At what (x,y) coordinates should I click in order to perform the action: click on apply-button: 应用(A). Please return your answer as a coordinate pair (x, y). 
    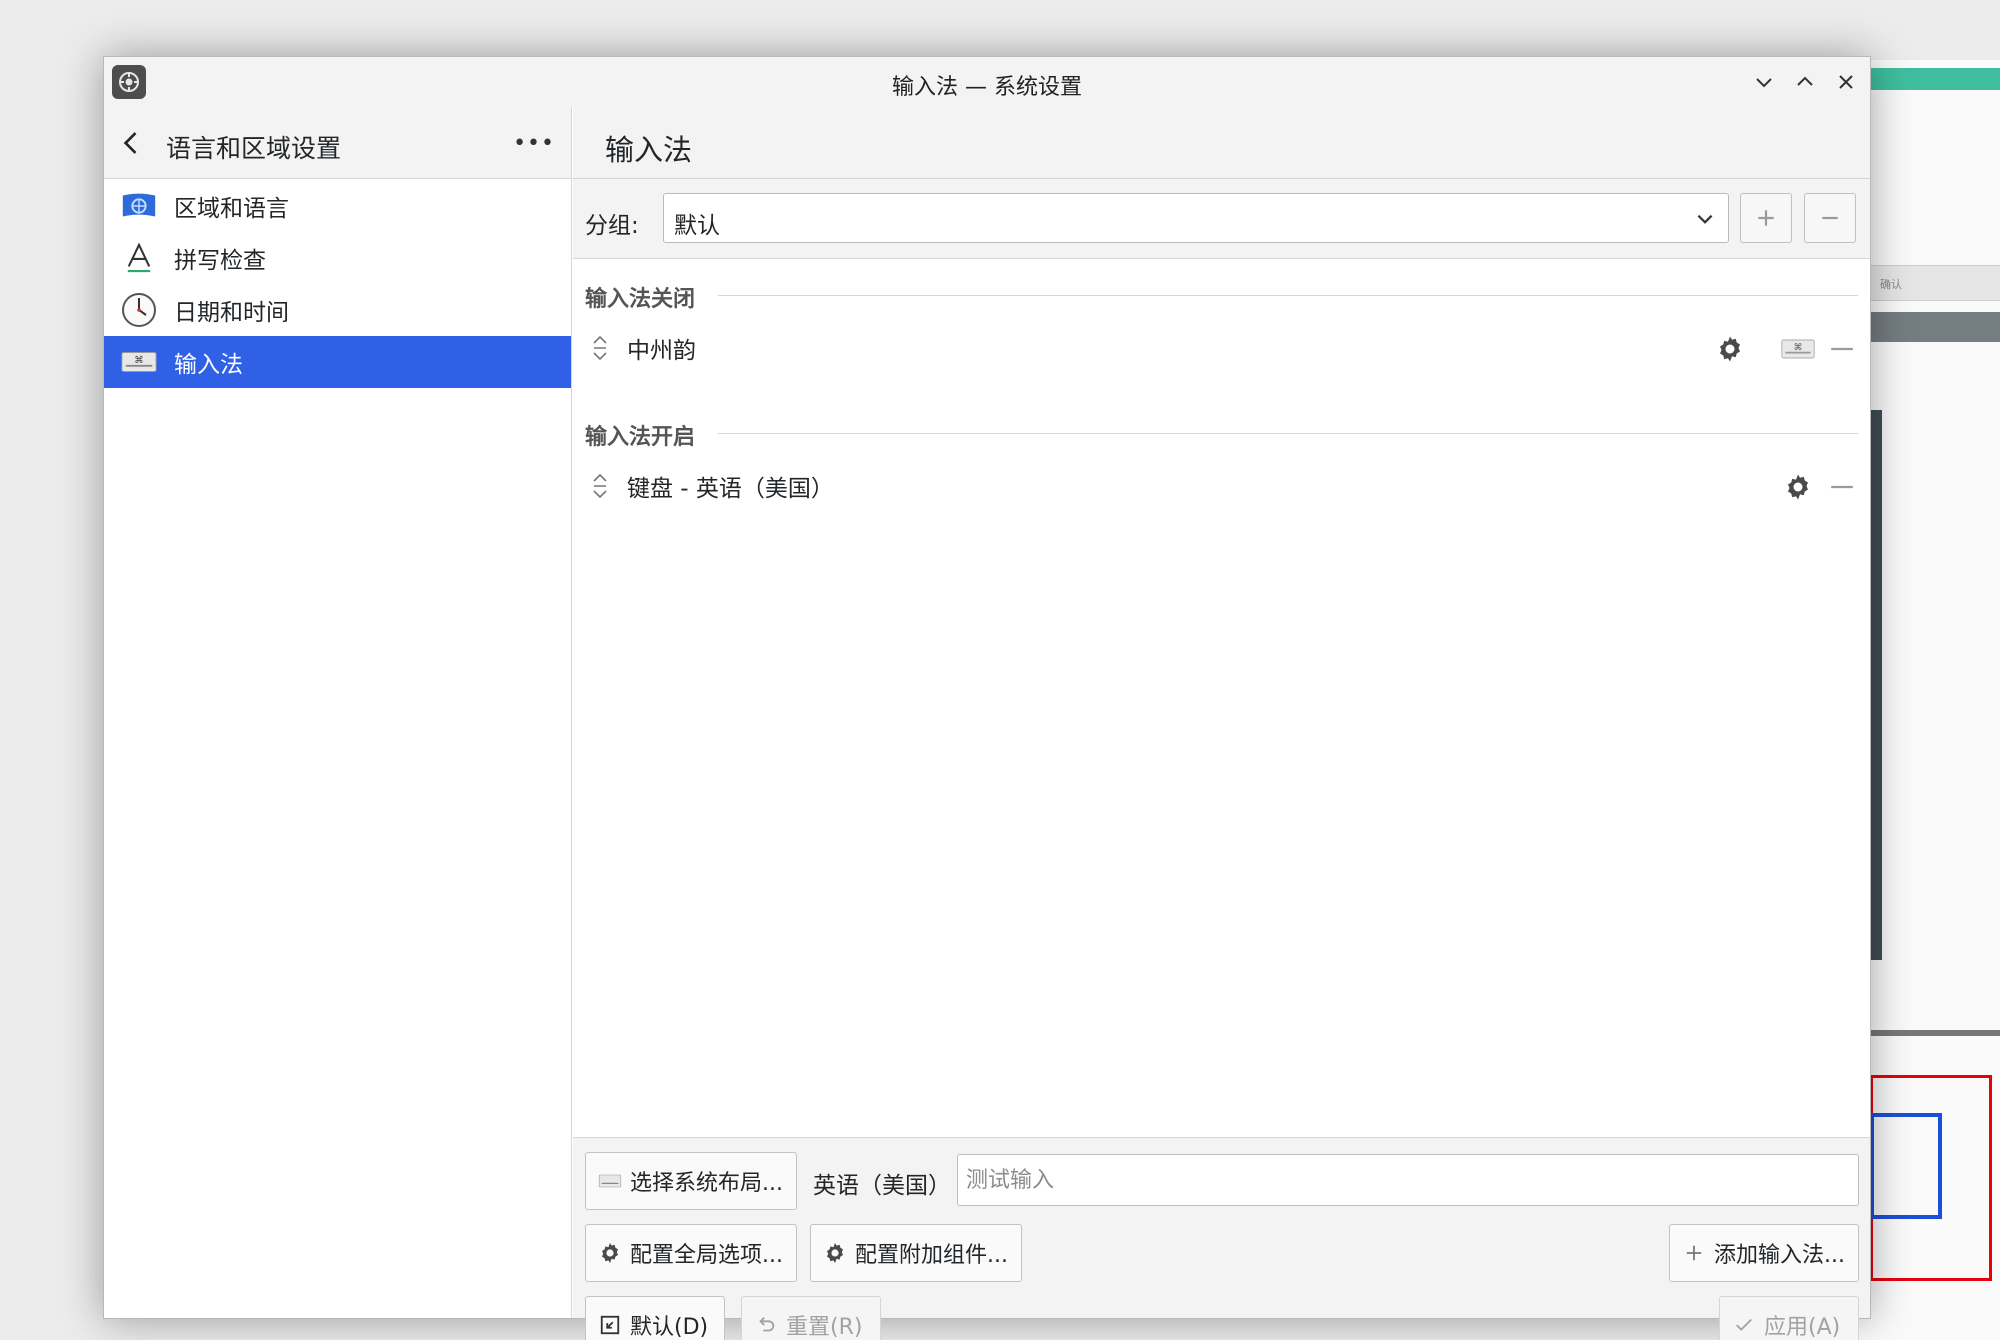
    Looking at the image, I should click on (1789, 1318).